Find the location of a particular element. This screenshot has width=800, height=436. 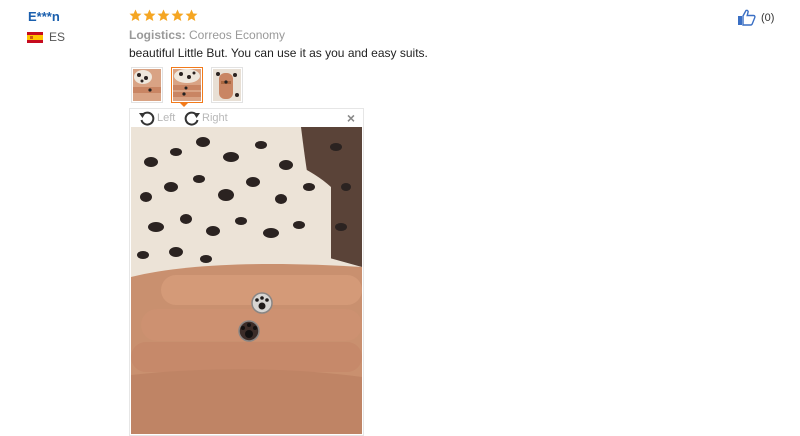

logistics-info: Logistics: Correos Economy is located at coordinates (207, 35).